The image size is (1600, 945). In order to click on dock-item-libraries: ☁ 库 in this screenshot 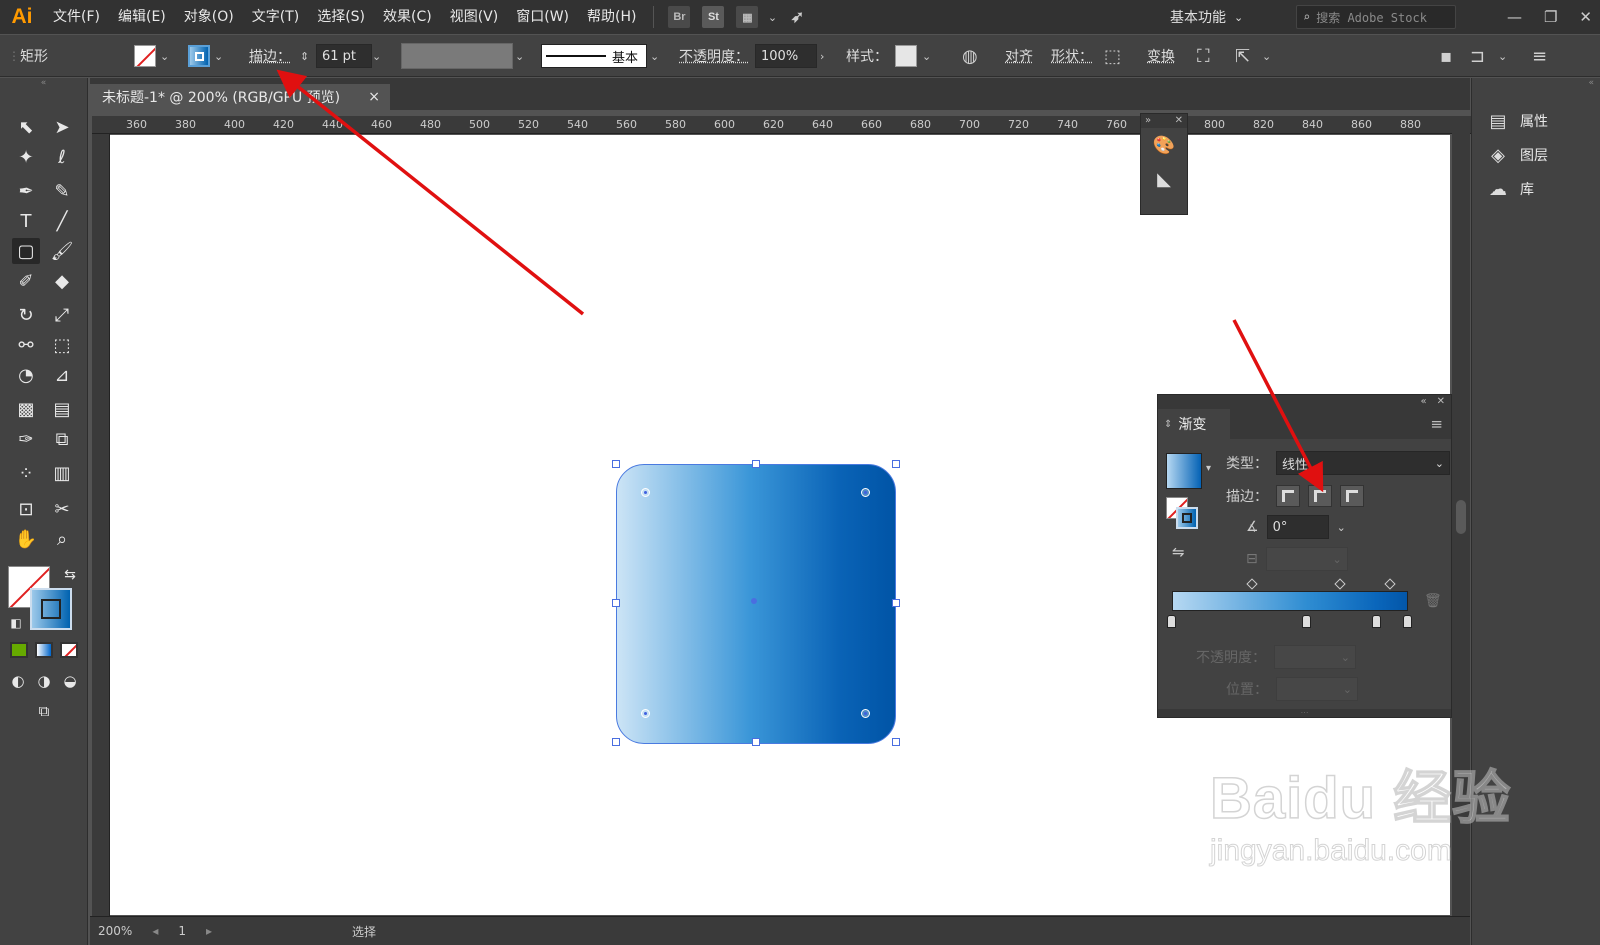, I will do `click(1536, 189)`.